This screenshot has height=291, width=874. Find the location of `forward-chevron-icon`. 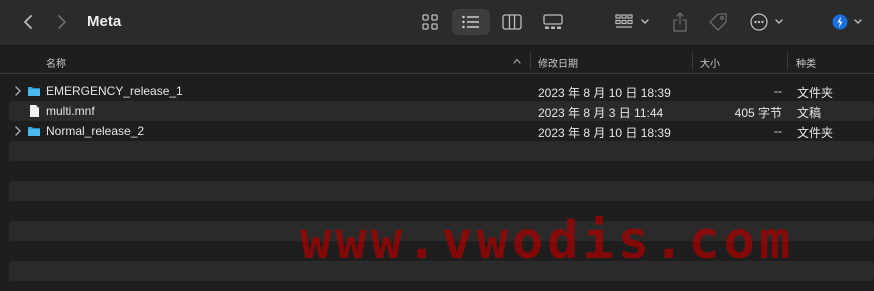

forward-chevron-icon is located at coordinates (62, 22).